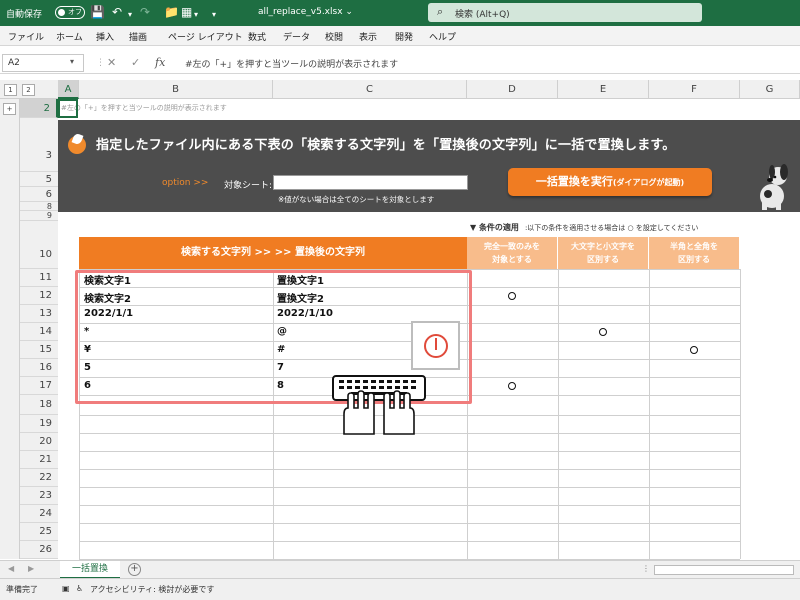 The image size is (800, 600). Describe the element at coordinates (66, 588) in the screenshot. I see `macro-record-icon: ▣` at that location.